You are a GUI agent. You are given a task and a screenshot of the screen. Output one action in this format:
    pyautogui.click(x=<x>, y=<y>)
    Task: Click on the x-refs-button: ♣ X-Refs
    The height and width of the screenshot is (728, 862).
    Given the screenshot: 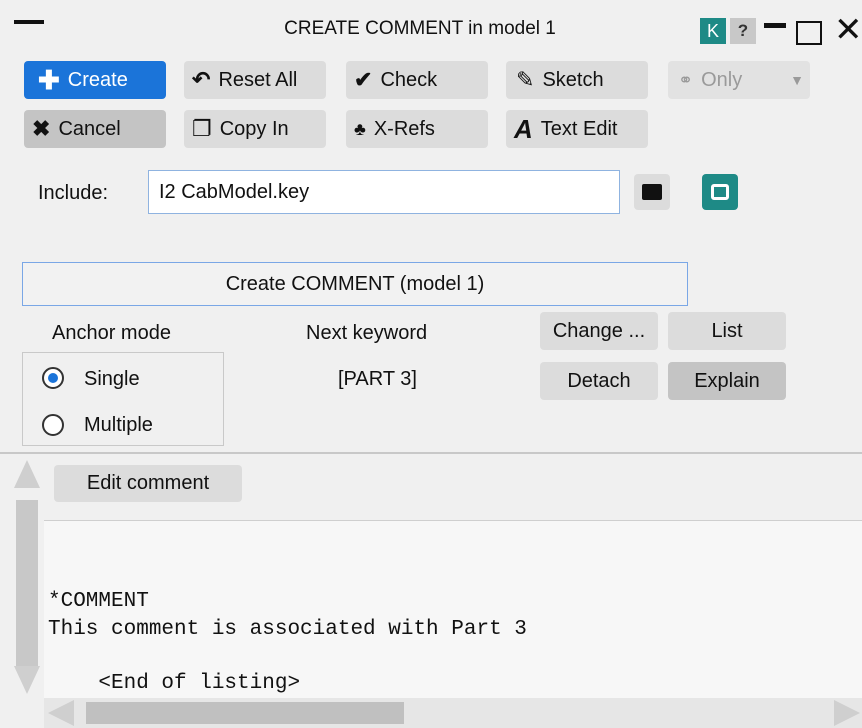 What is the action you would take?
    pyautogui.click(x=417, y=129)
    